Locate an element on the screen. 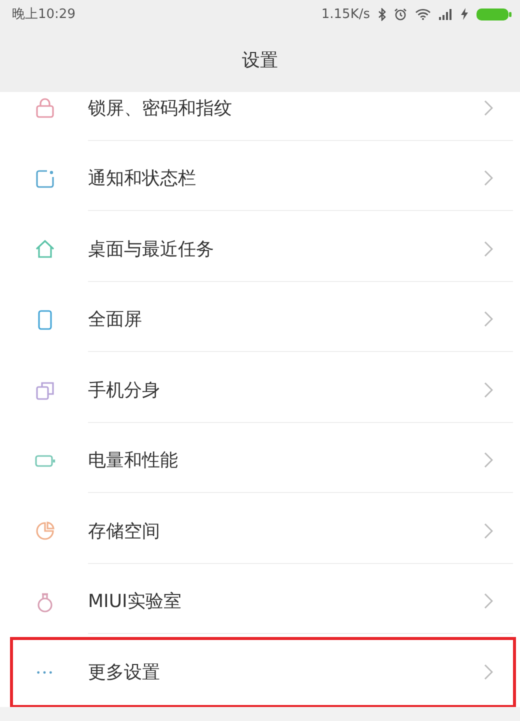 Image resolution: width=520 pixels, height=721 pixels. item-label: 全面屏 is located at coordinates (115, 320).